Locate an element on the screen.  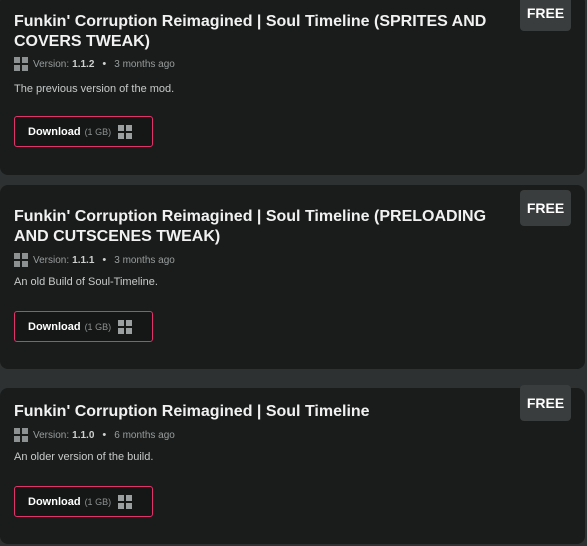
file-description: An old Build of Soul-Timeline. is located at coordinates (86, 282).